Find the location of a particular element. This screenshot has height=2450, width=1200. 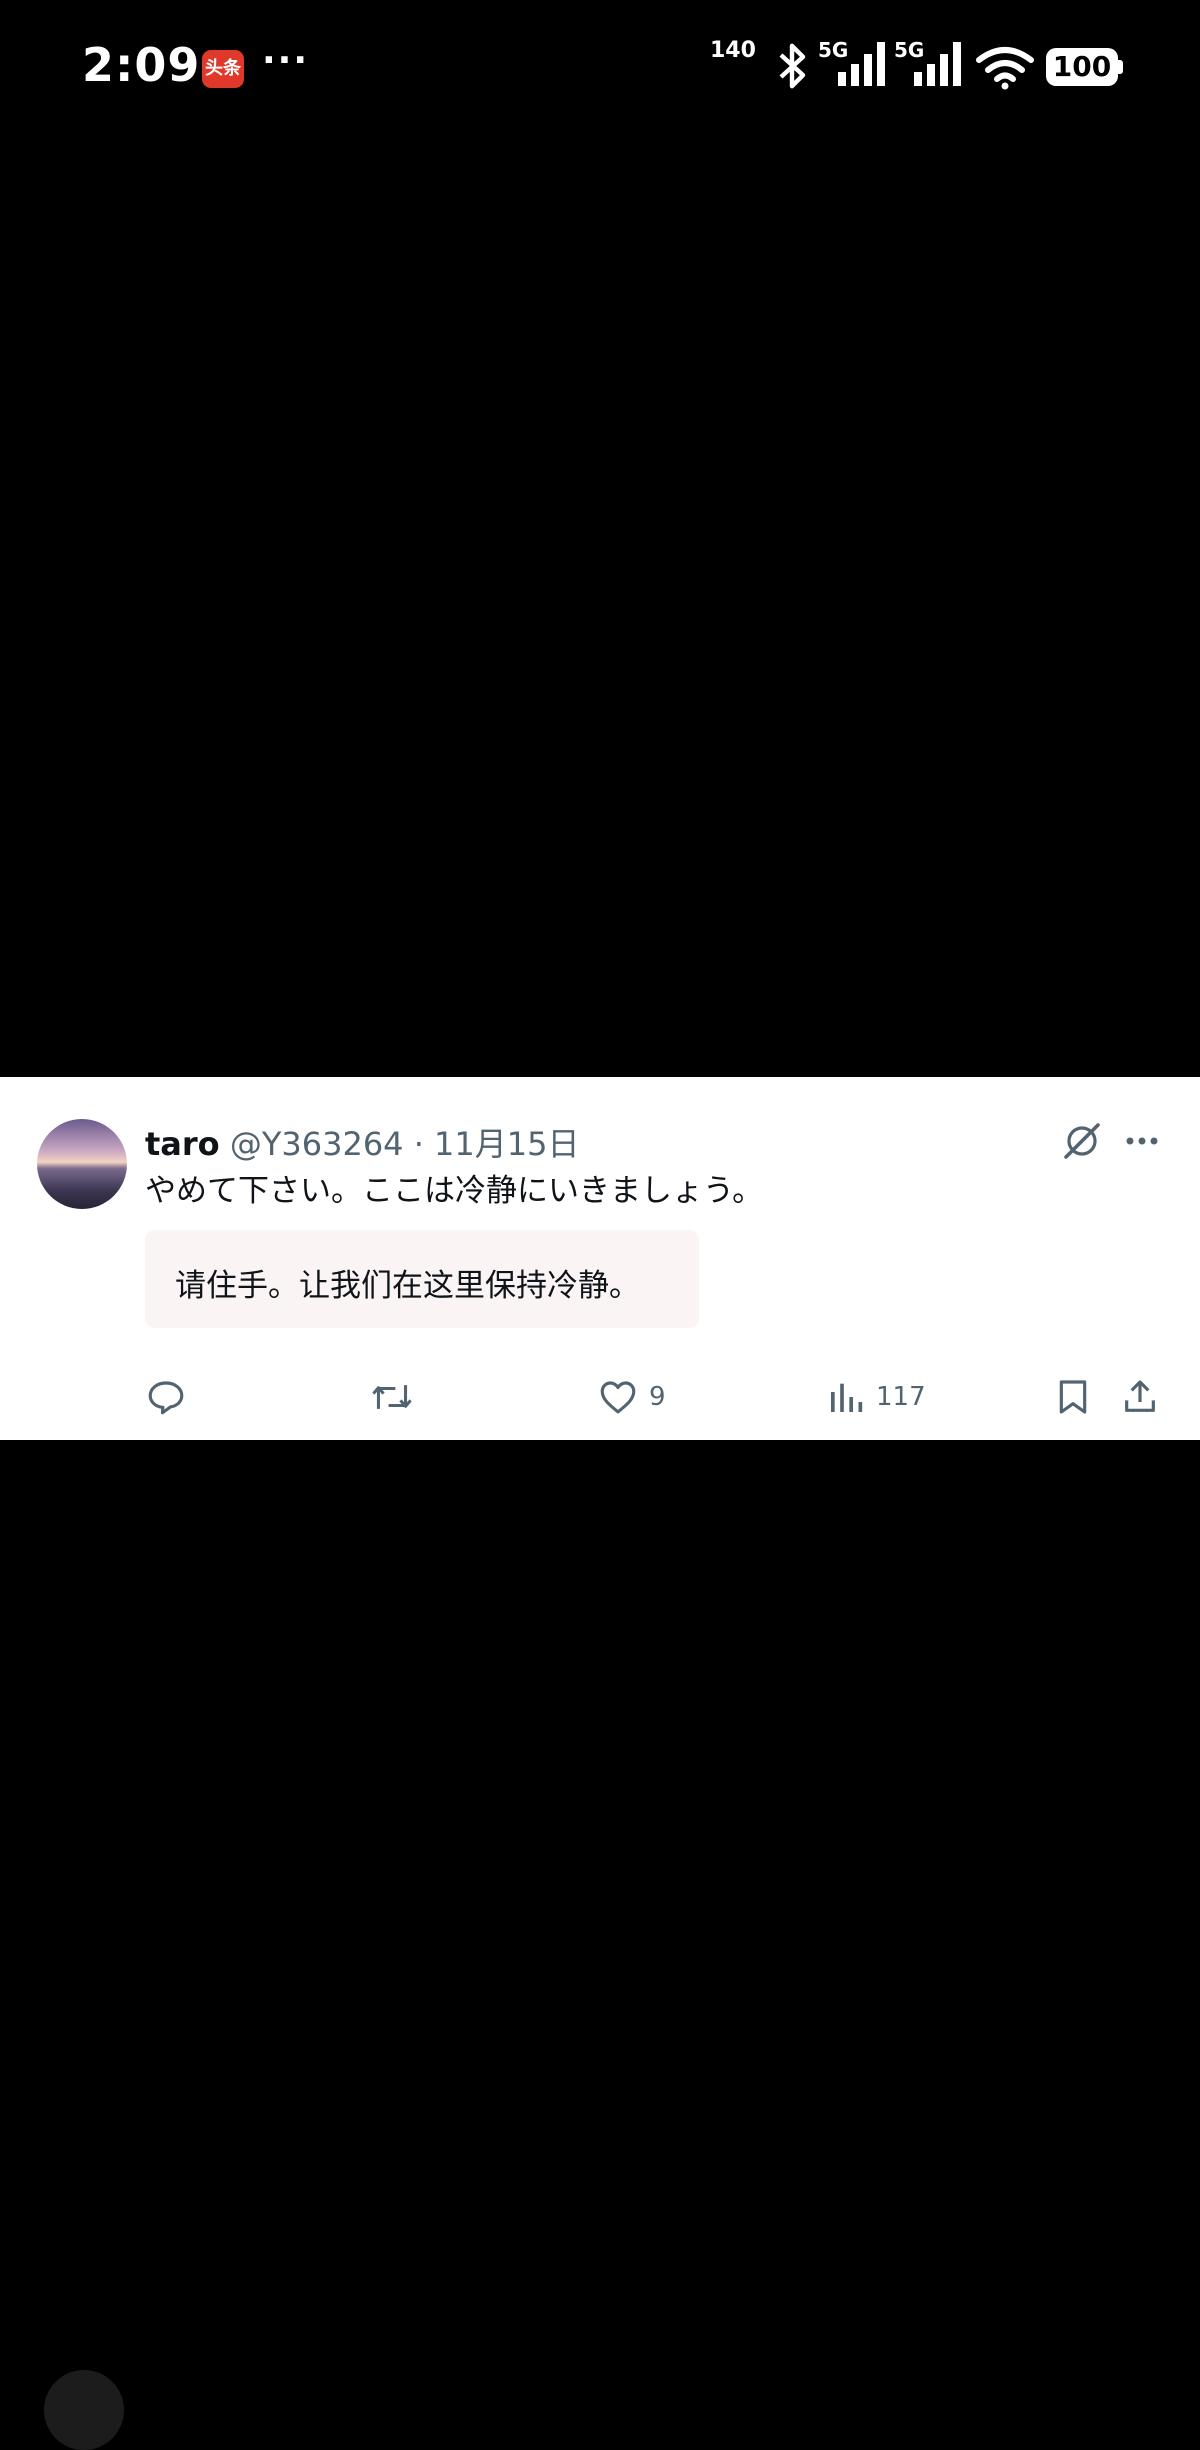

share-button is located at coordinates (1140, 1397).